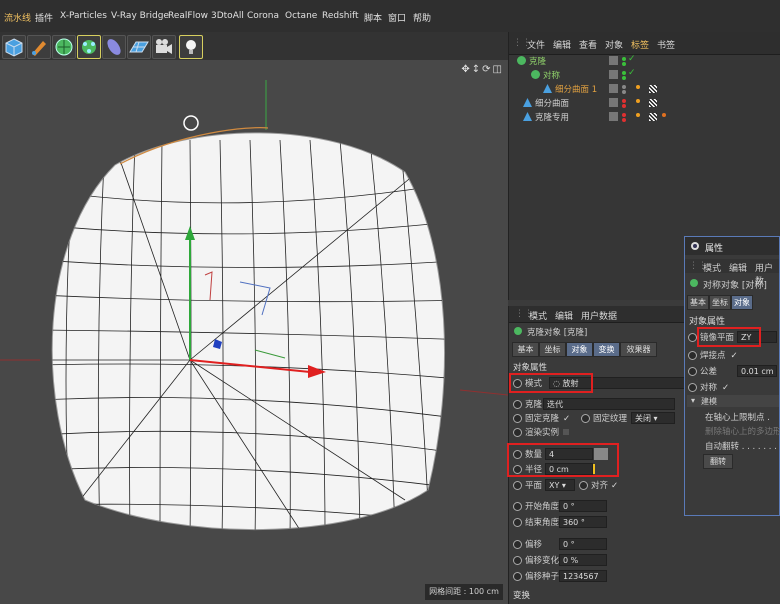 The width and height of the screenshot is (780, 604). What do you see at coordinates (734, 356) in the screenshot?
I see `weld-checkbox: ✓` at bounding box center [734, 356].